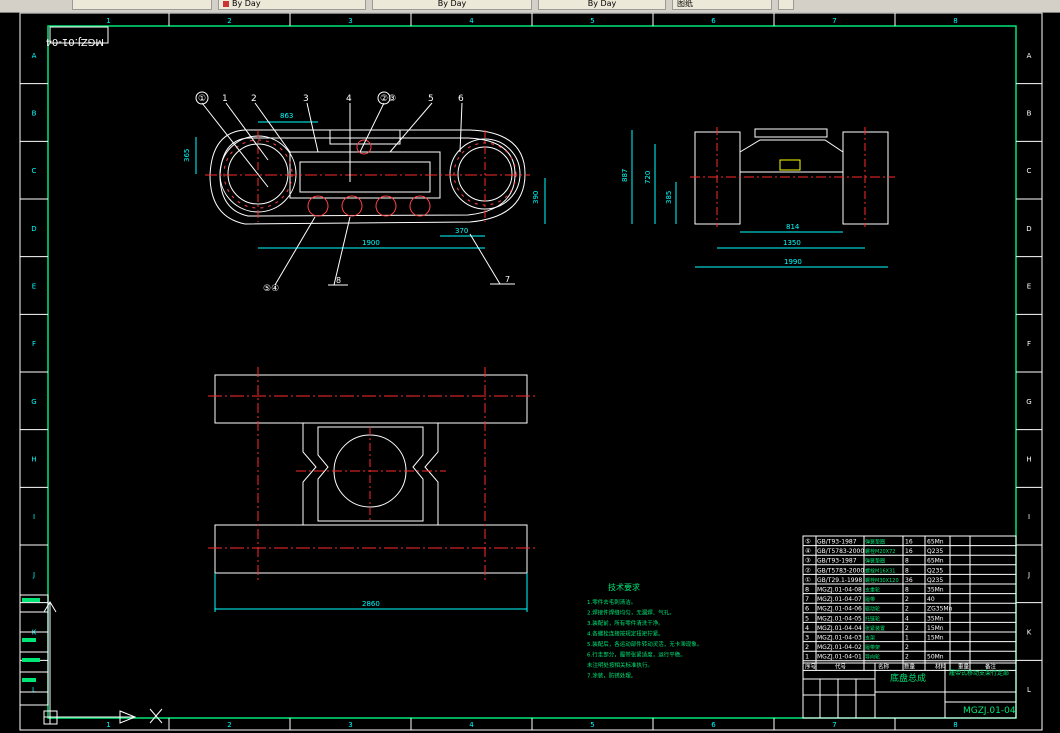 The image size is (1060, 733). What do you see at coordinates (1028, 229) in the screenshot?
I see `row-label-right: D` at bounding box center [1028, 229].